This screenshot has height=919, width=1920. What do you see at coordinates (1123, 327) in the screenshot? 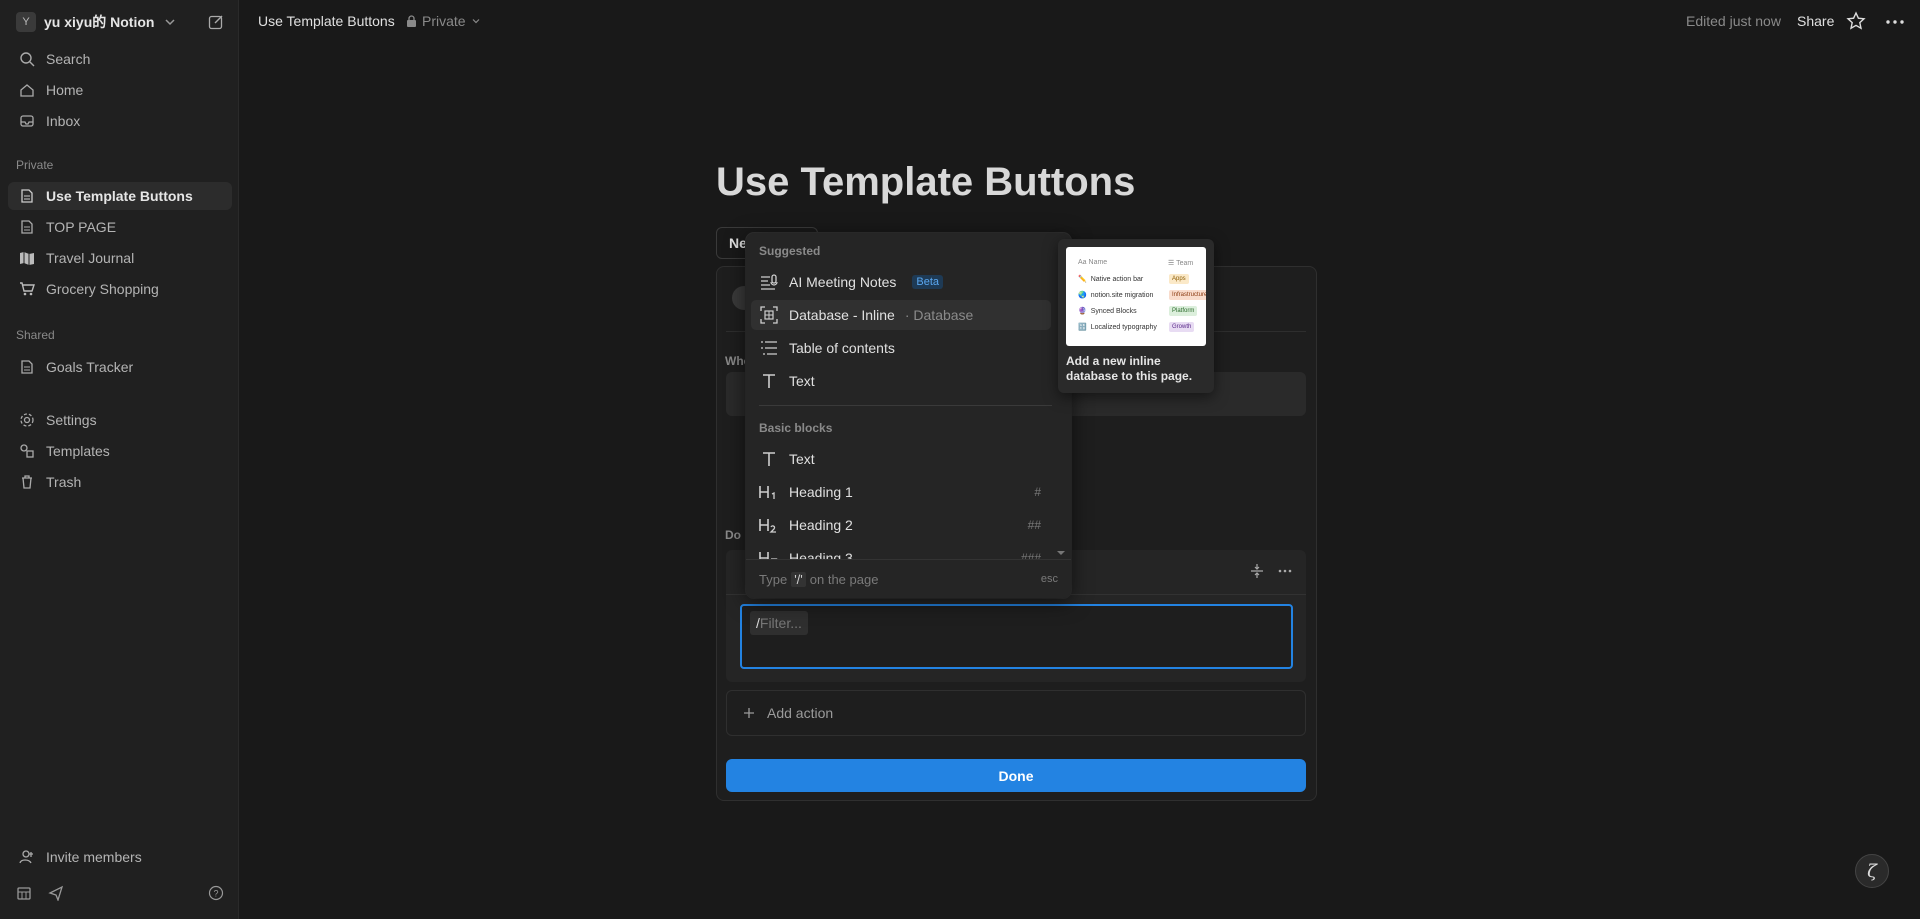
I see `preview-row-name: Localized typography` at bounding box center [1123, 327].